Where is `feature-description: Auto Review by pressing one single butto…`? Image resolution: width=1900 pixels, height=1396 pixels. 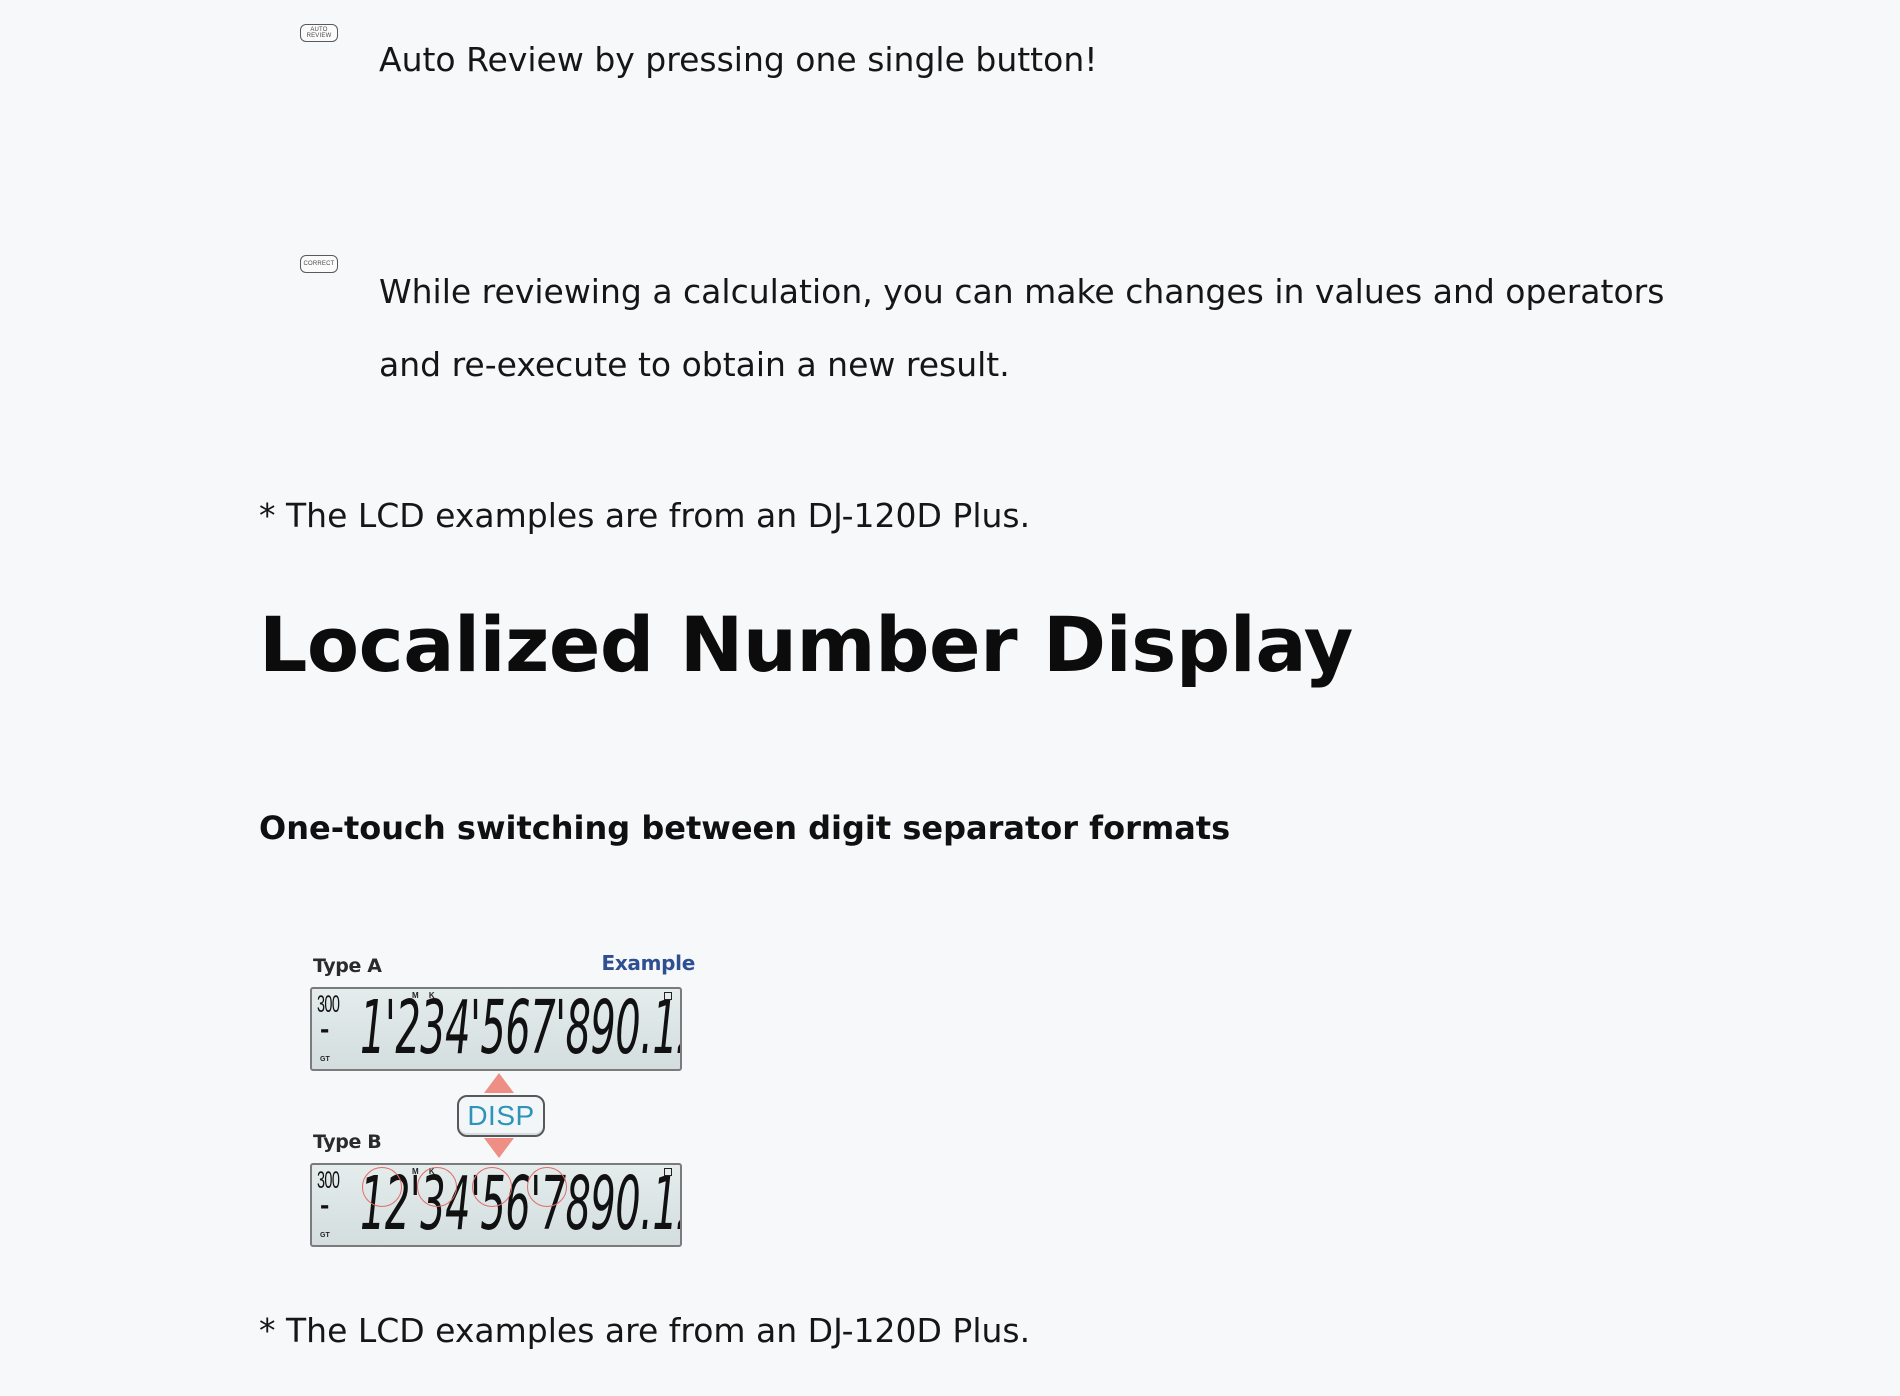 feature-description: Auto Review by pressing one single butto… is located at coordinates (738, 59).